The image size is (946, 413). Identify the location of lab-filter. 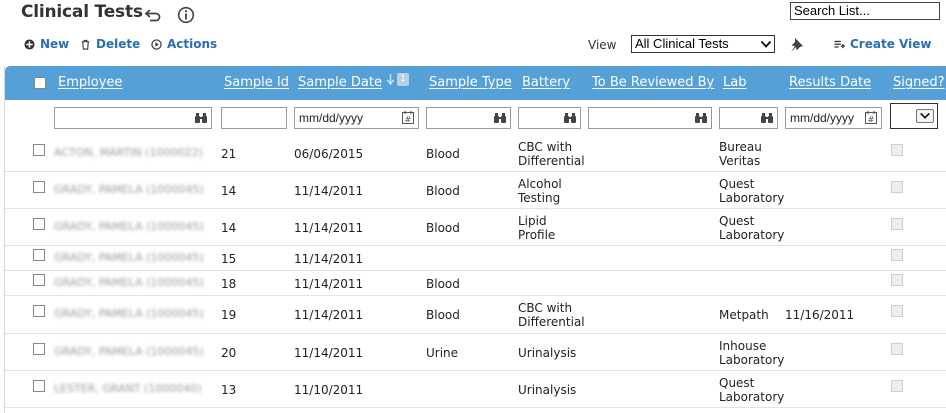
(748, 118).